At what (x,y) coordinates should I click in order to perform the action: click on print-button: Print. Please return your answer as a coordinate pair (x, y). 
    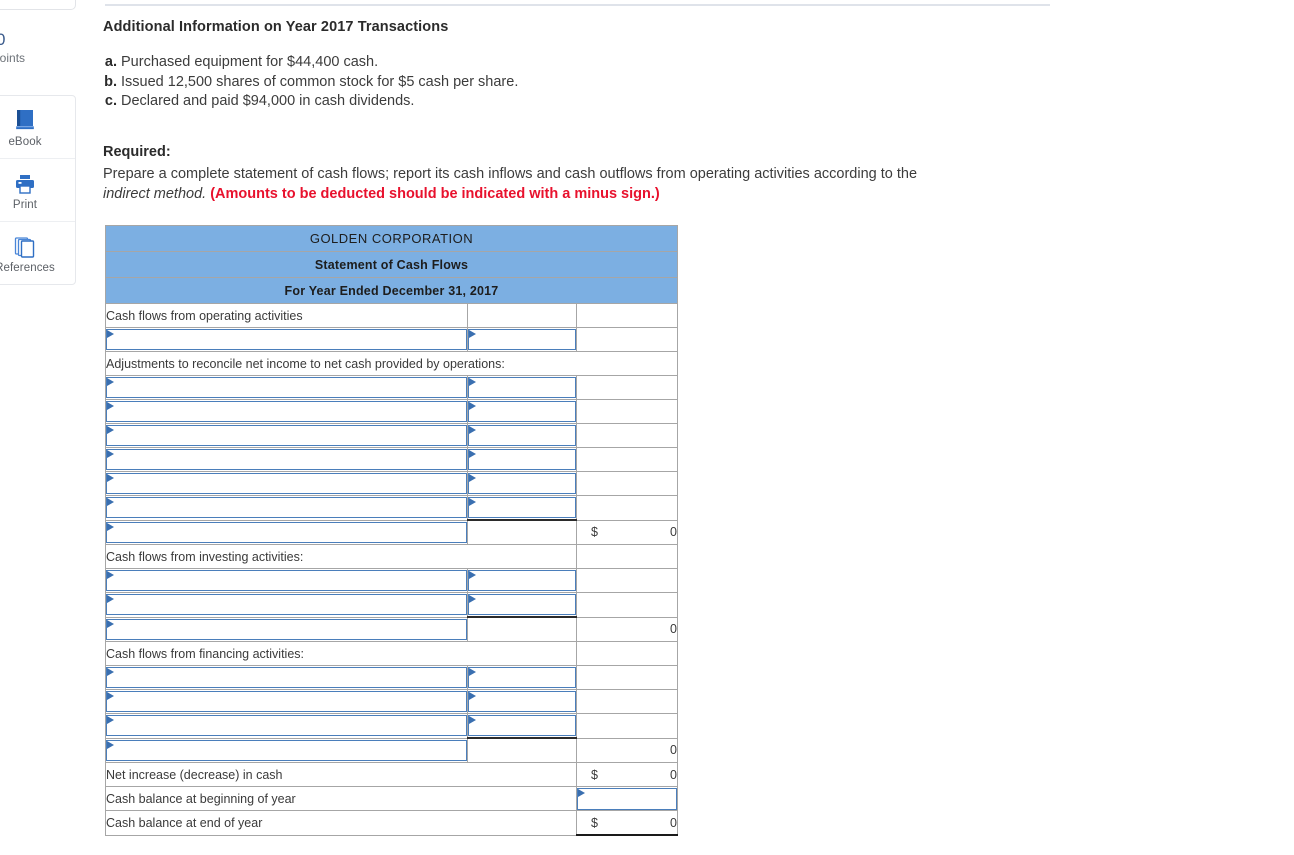
    Looking at the image, I should click on (37, 190).